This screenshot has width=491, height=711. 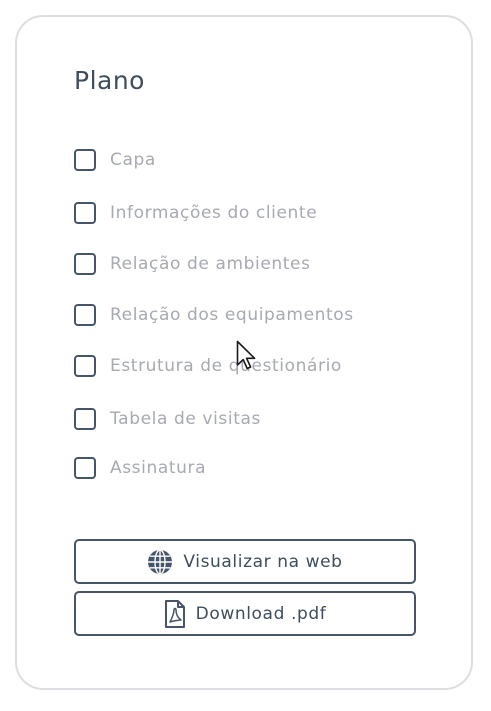 I want to click on option-estrutura-questionario: Estrutura de questionário, so click(x=208, y=366).